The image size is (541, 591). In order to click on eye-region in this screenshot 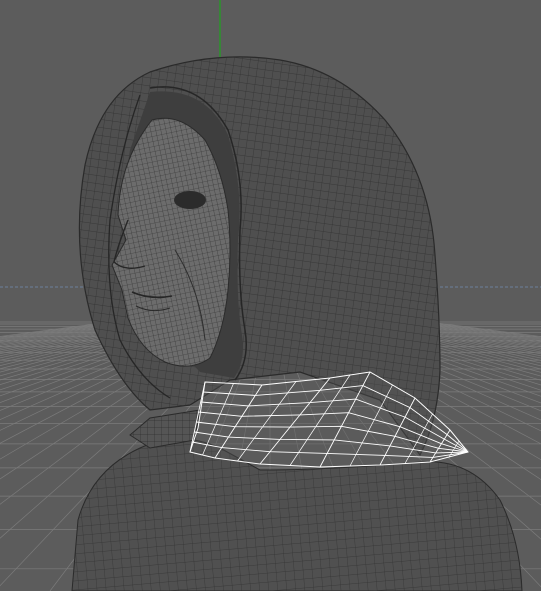, I will do `click(190, 200)`.